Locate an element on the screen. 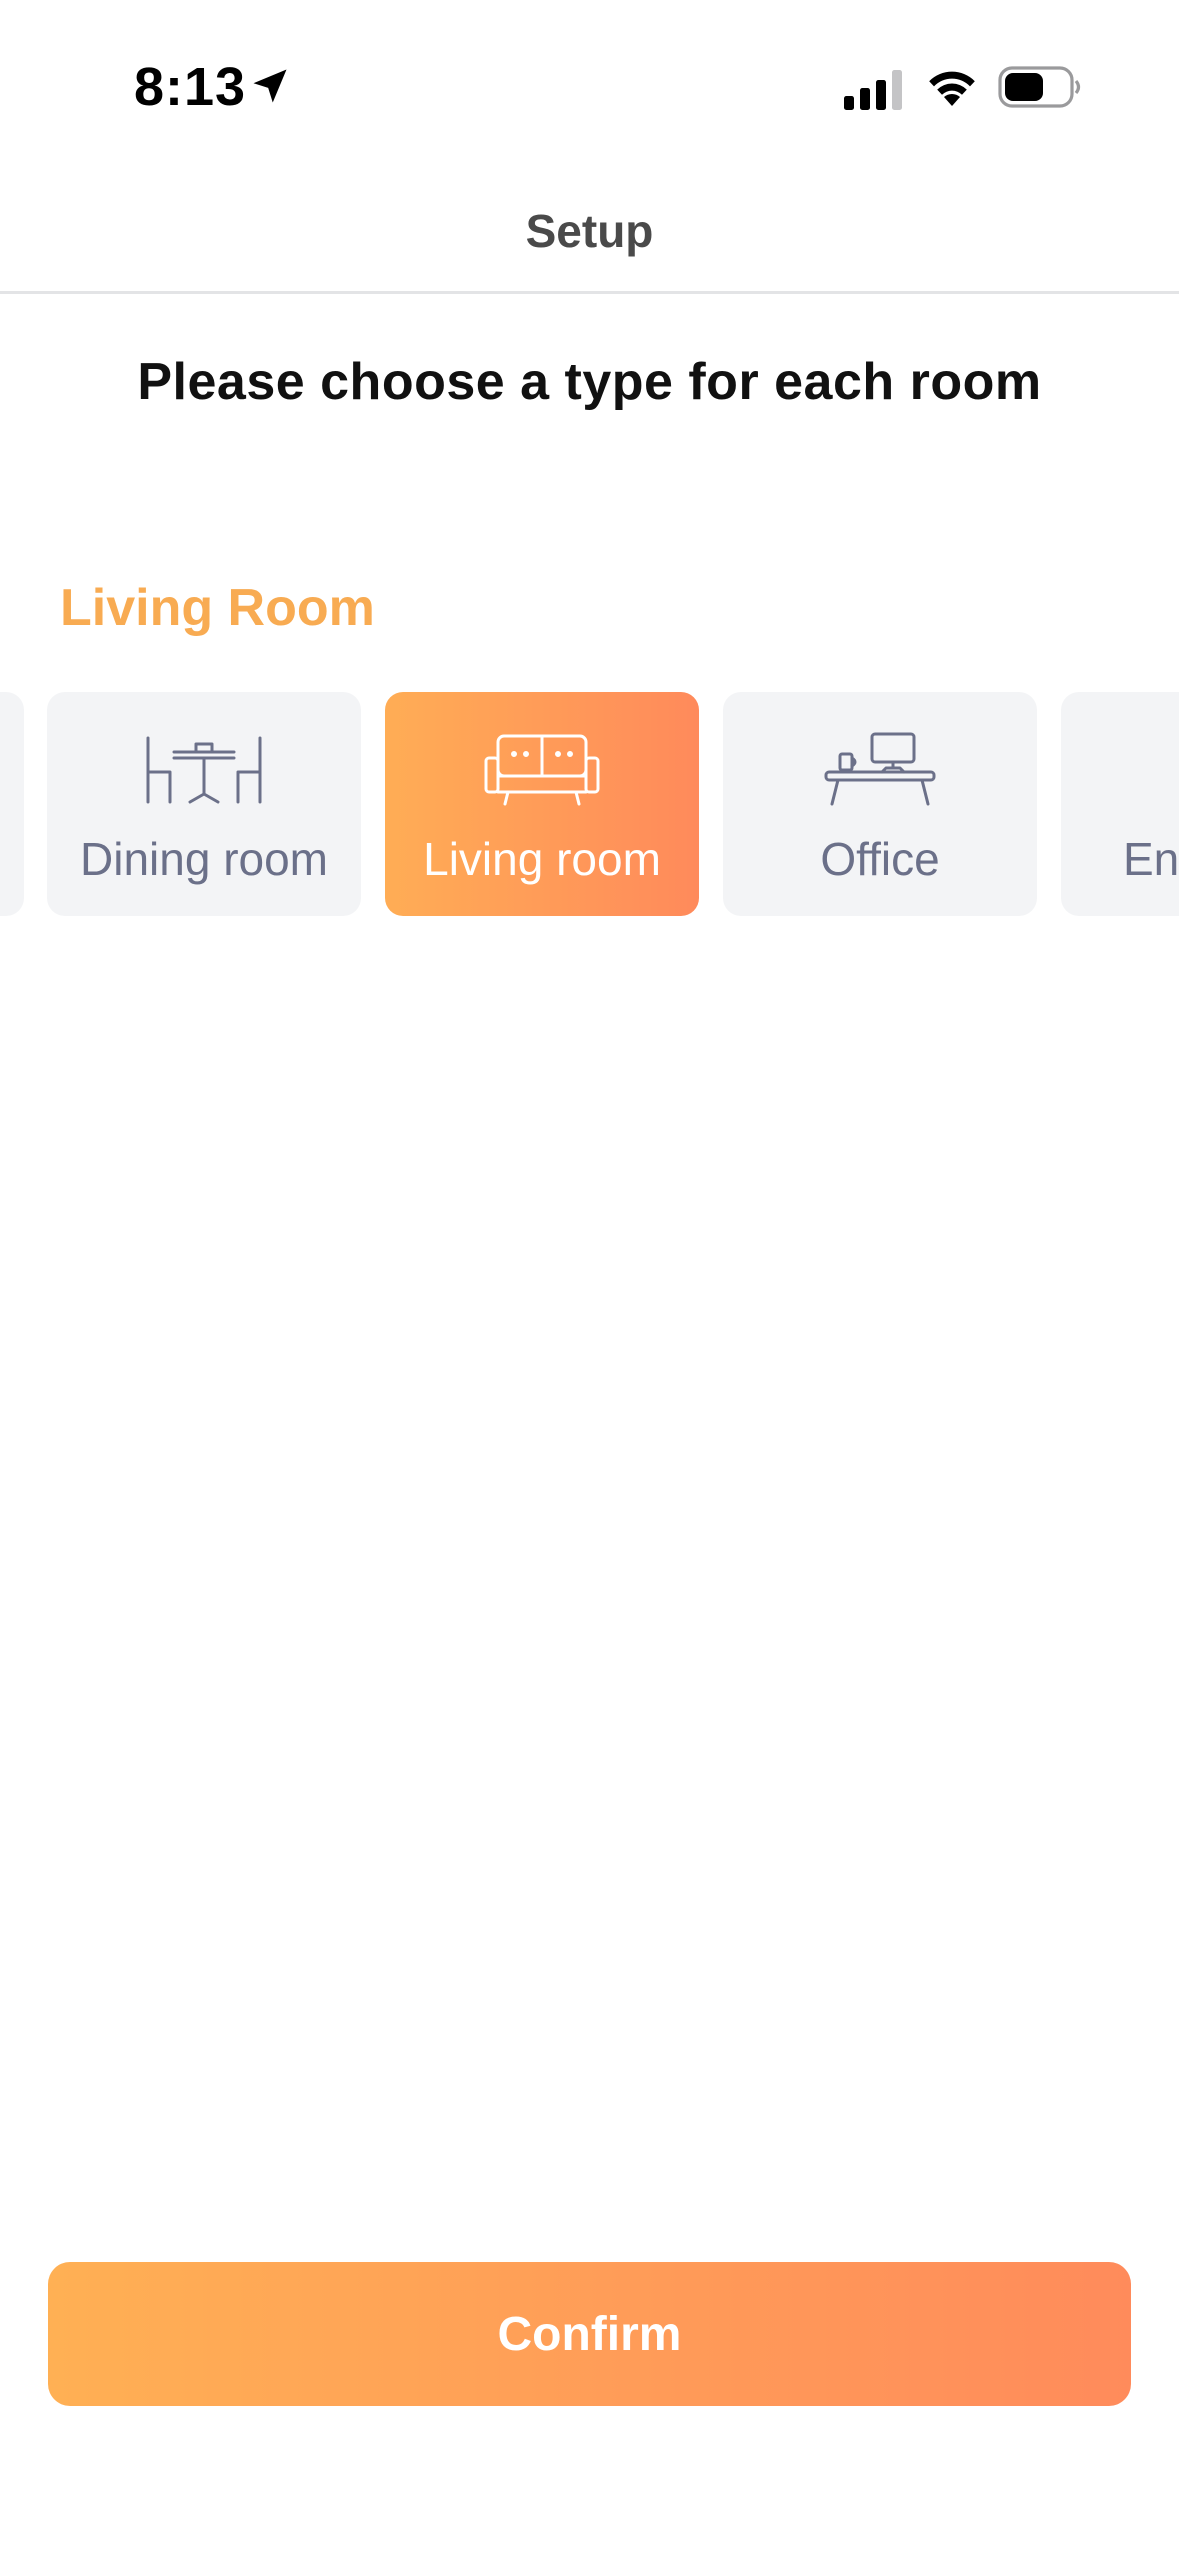 The height and width of the screenshot is (2556, 1179). dining-table-icon is located at coordinates (204, 770).